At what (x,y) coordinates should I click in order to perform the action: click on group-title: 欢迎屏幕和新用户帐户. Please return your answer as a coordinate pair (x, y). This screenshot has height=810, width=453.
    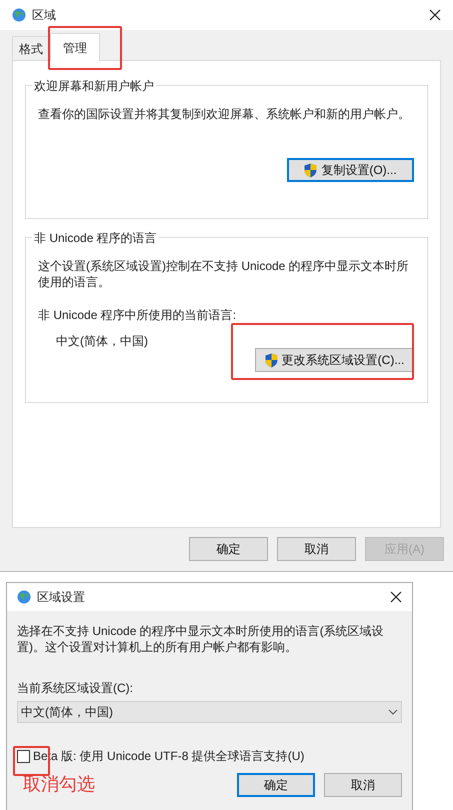
    Looking at the image, I should click on (94, 86).